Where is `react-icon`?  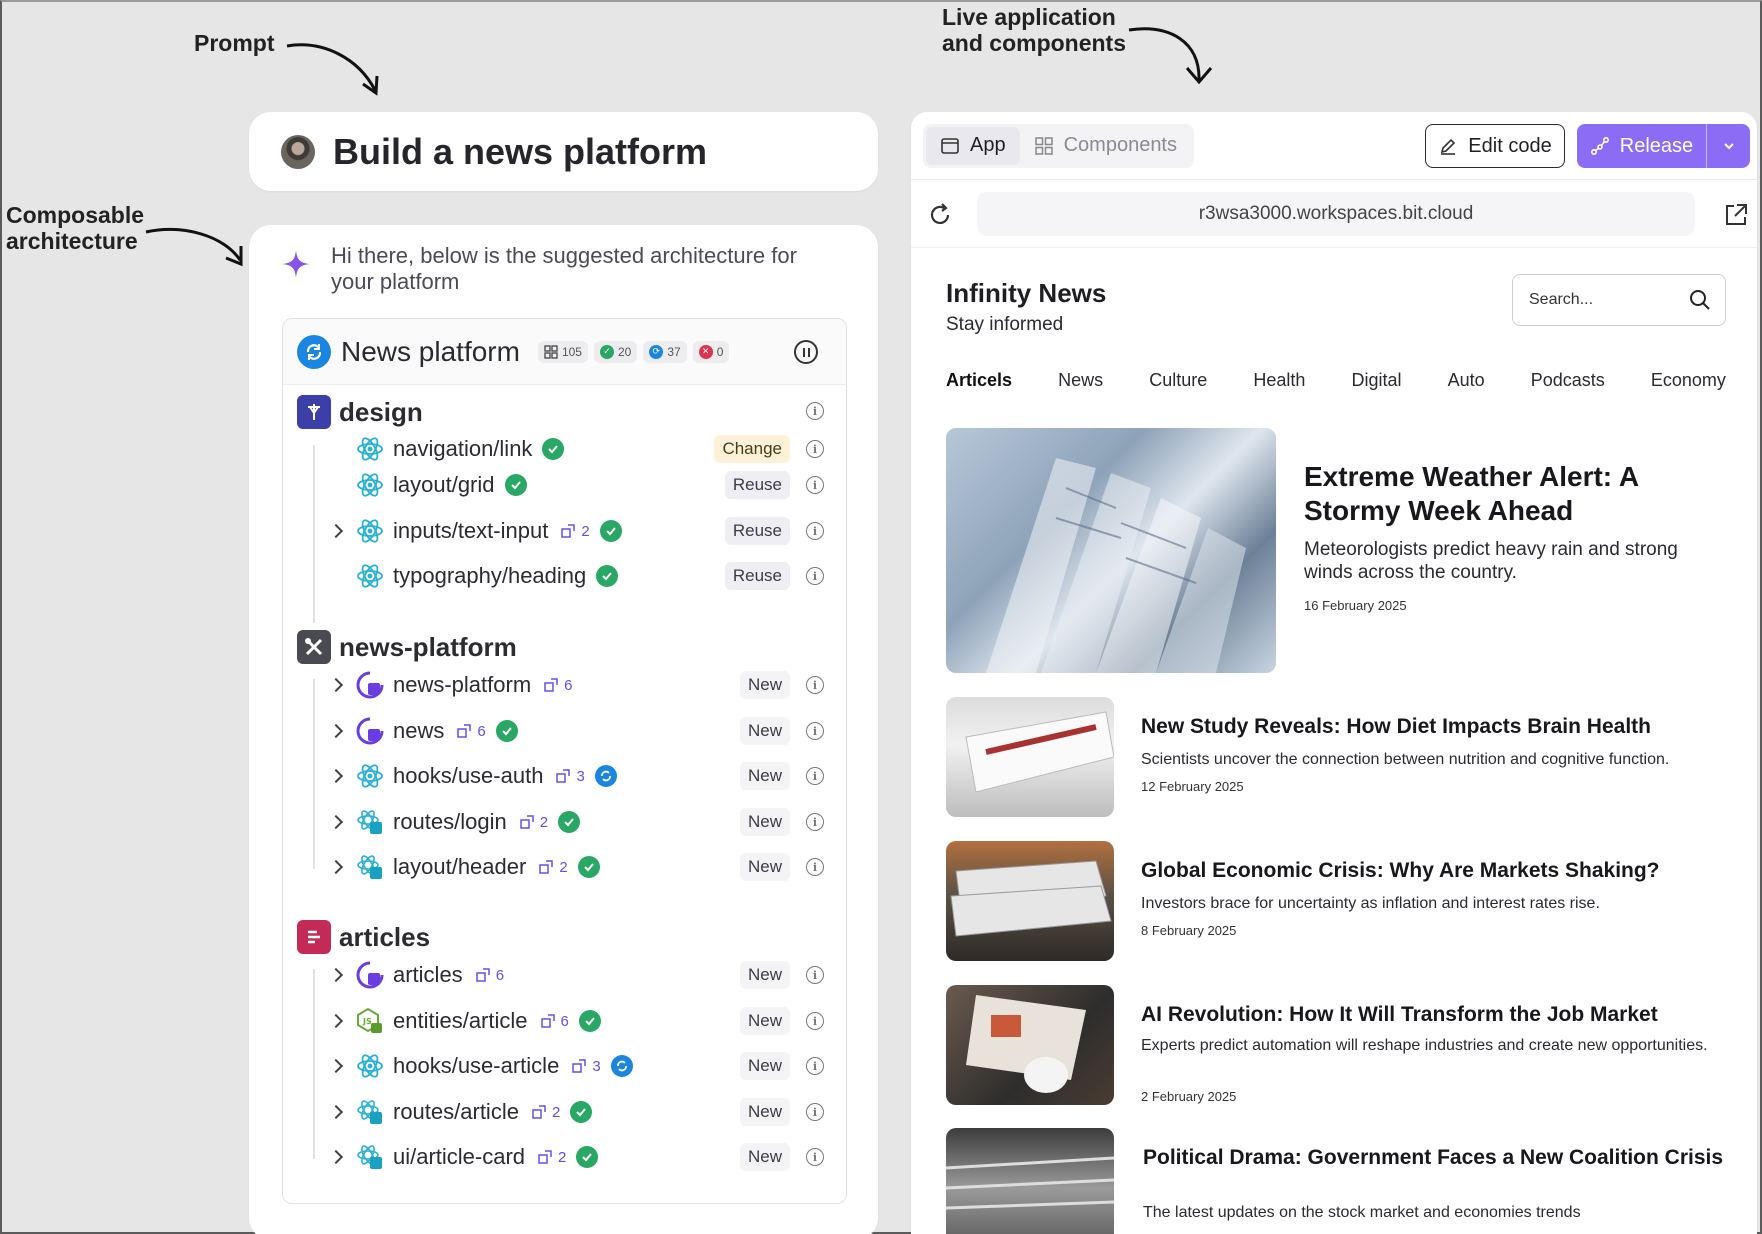 react-icon is located at coordinates (370, 776).